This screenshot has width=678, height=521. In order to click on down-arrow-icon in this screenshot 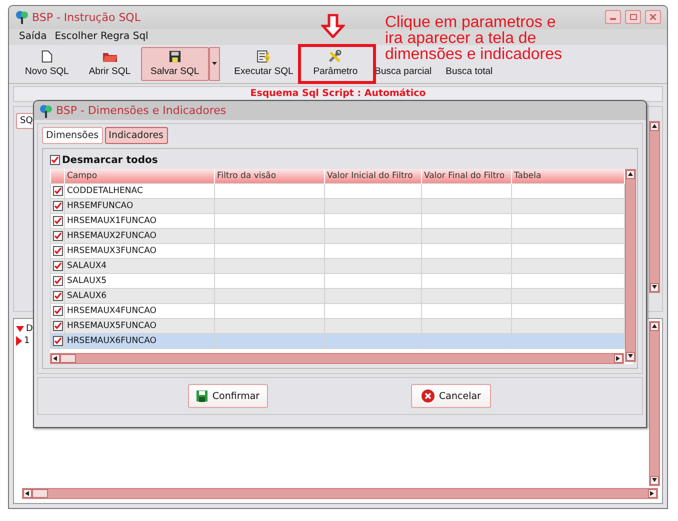, I will do `click(333, 26)`.